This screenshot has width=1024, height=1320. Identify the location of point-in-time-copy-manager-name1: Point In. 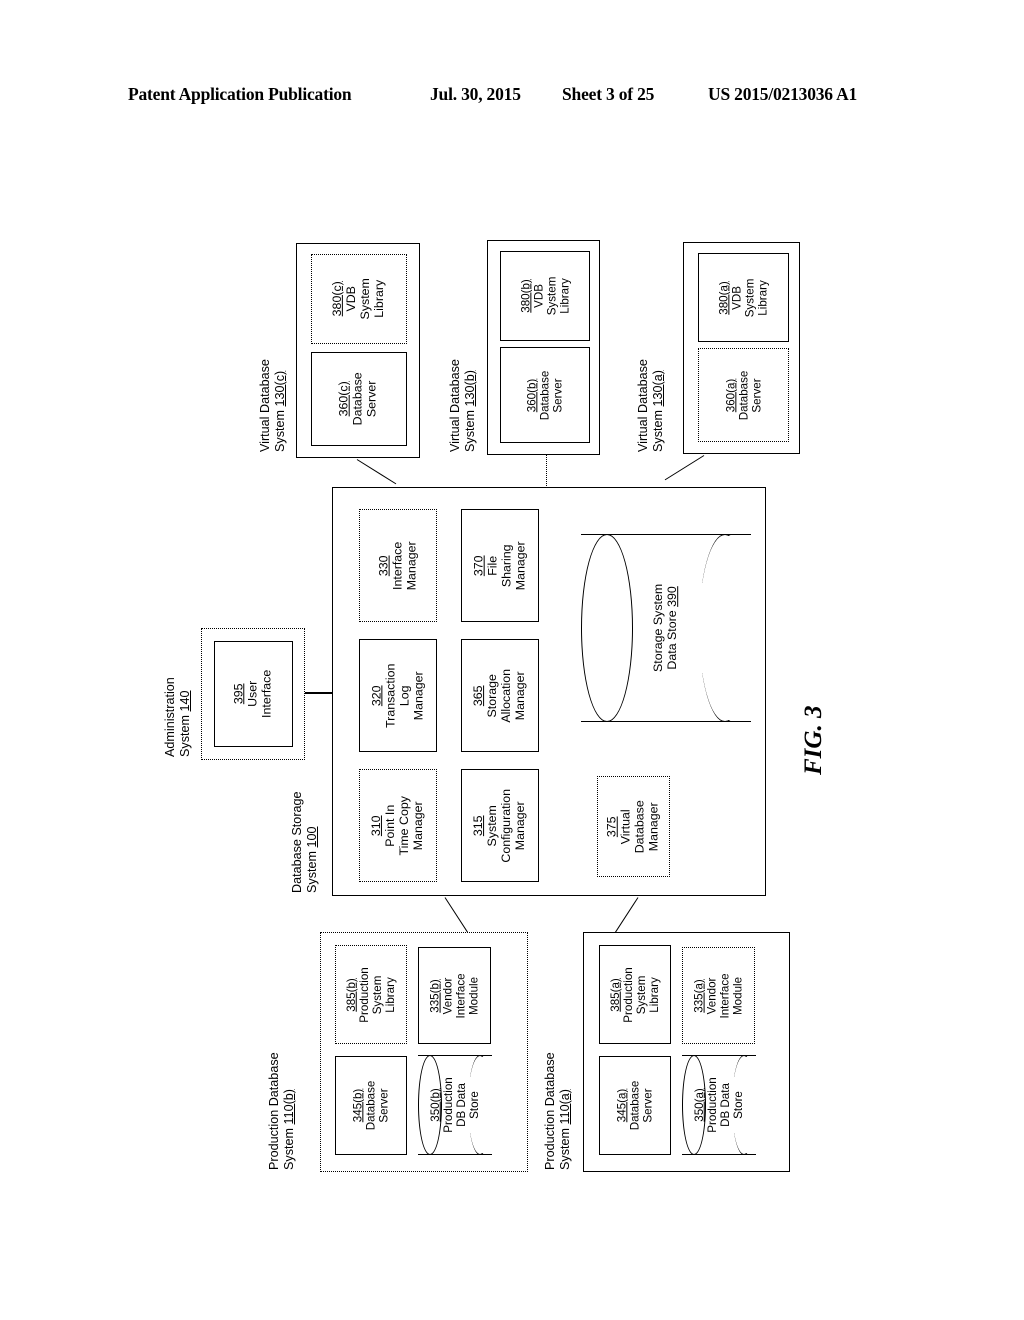
(390, 825).